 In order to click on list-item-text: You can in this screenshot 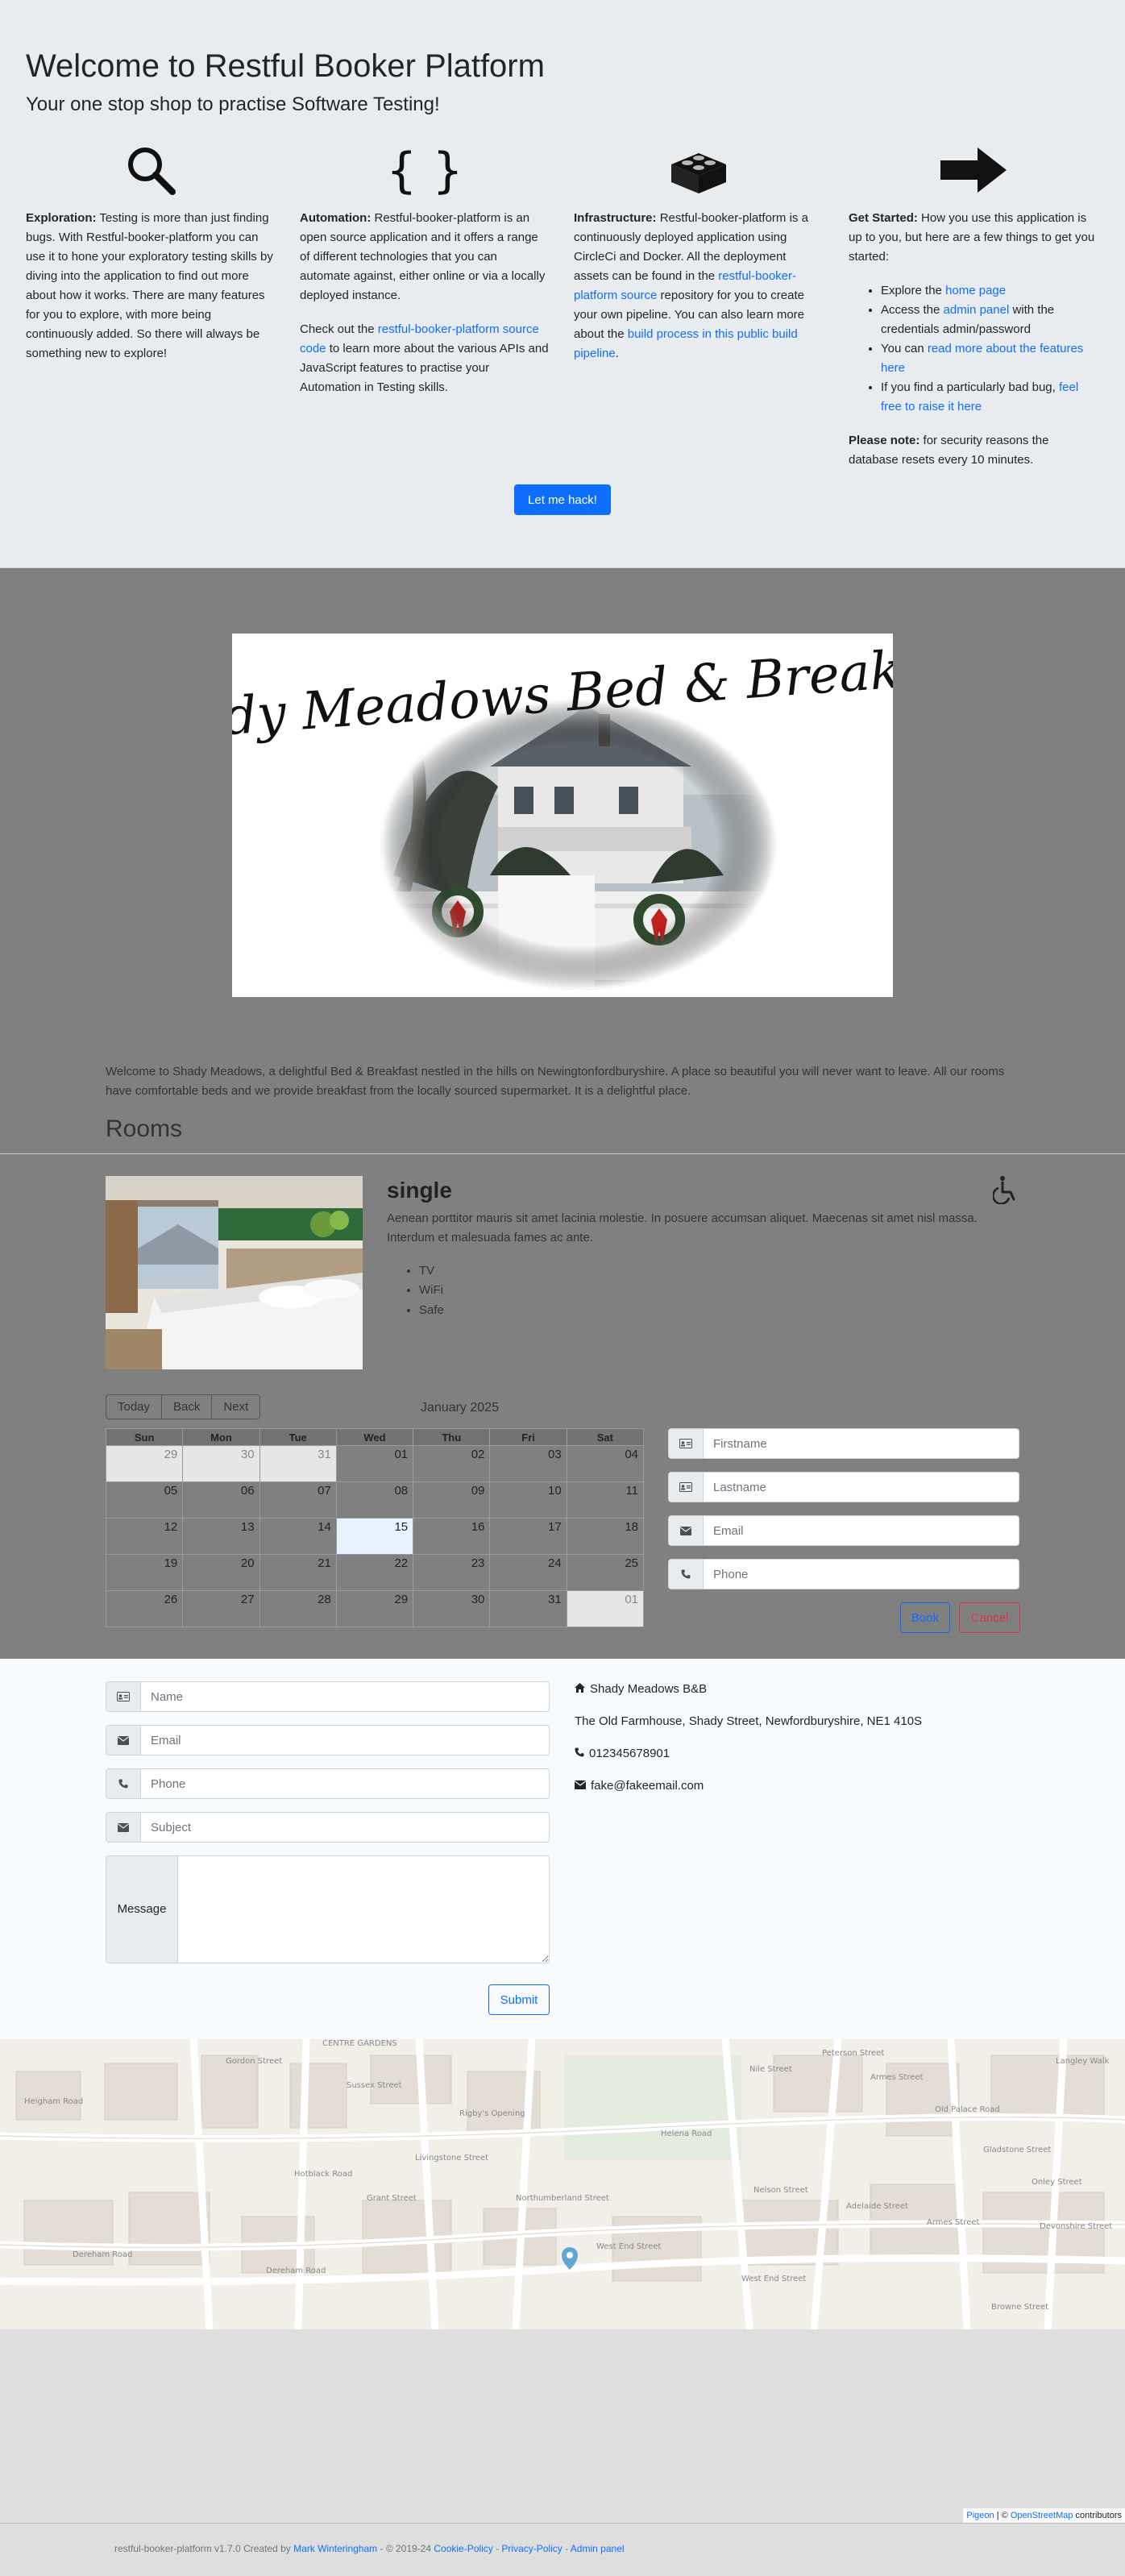, I will do `click(902, 348)`.